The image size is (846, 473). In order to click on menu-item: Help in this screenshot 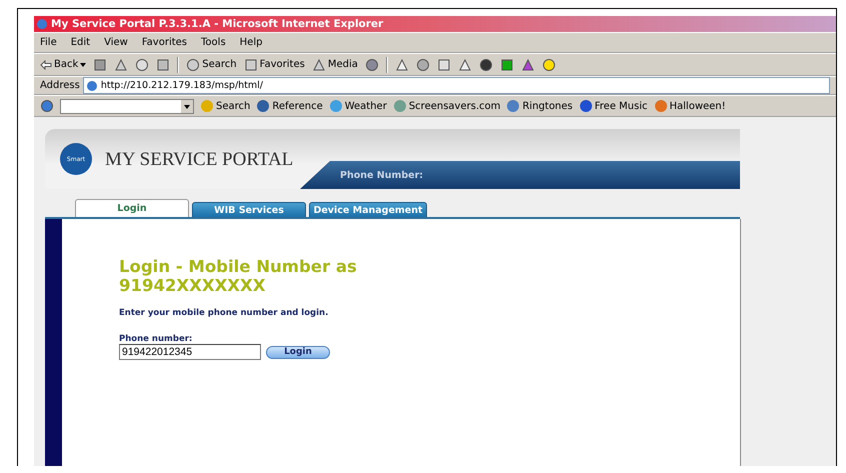, I will do `click(251, 42)`.